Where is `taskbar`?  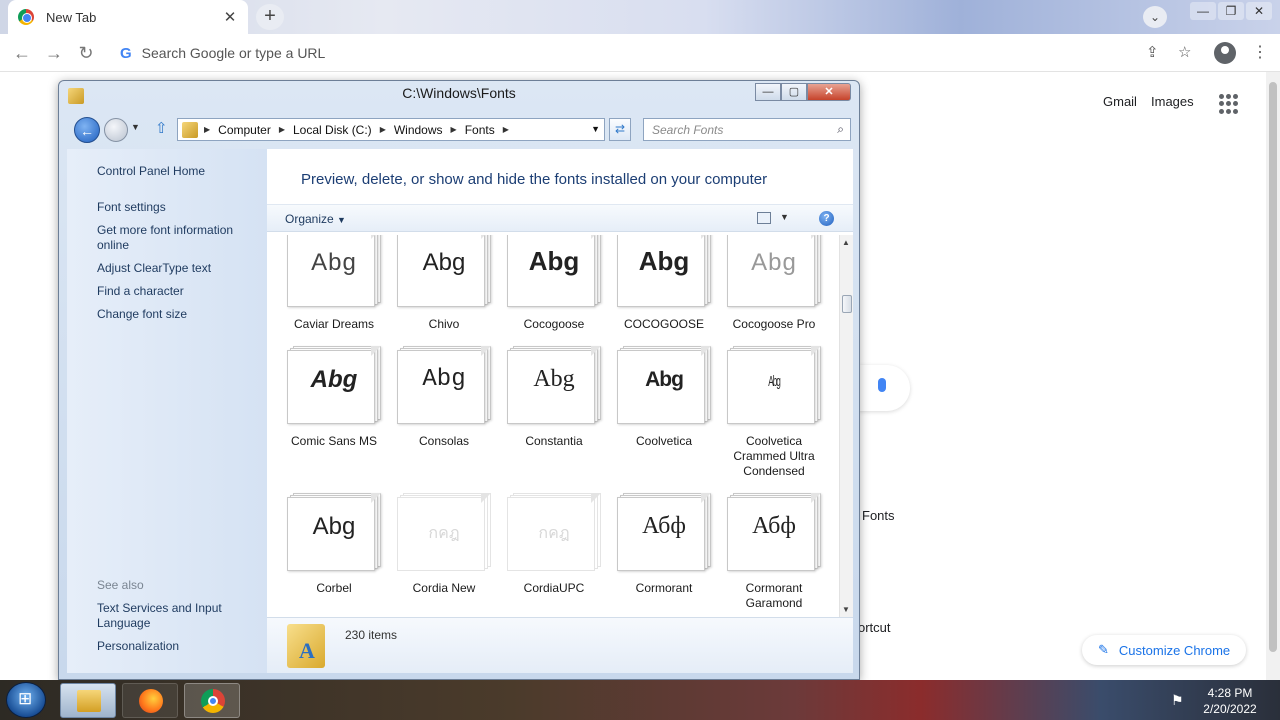
taskbar is located at coordinates (640, 700).